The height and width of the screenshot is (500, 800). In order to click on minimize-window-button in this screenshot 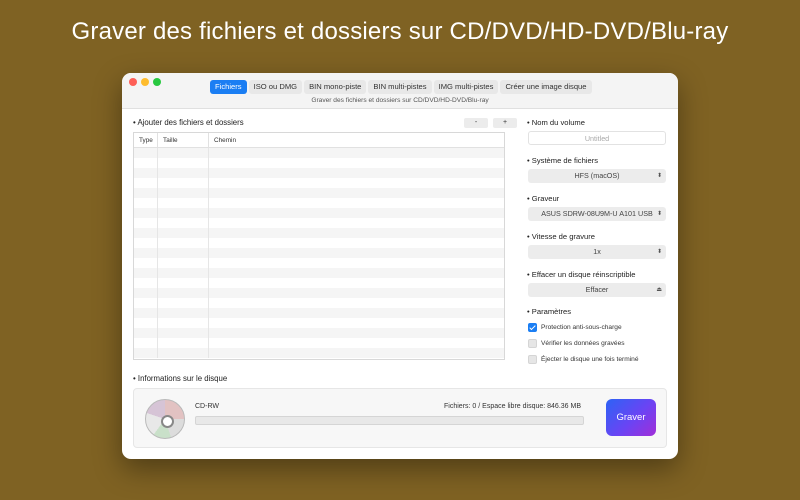, I will do `click(145, 82)`.